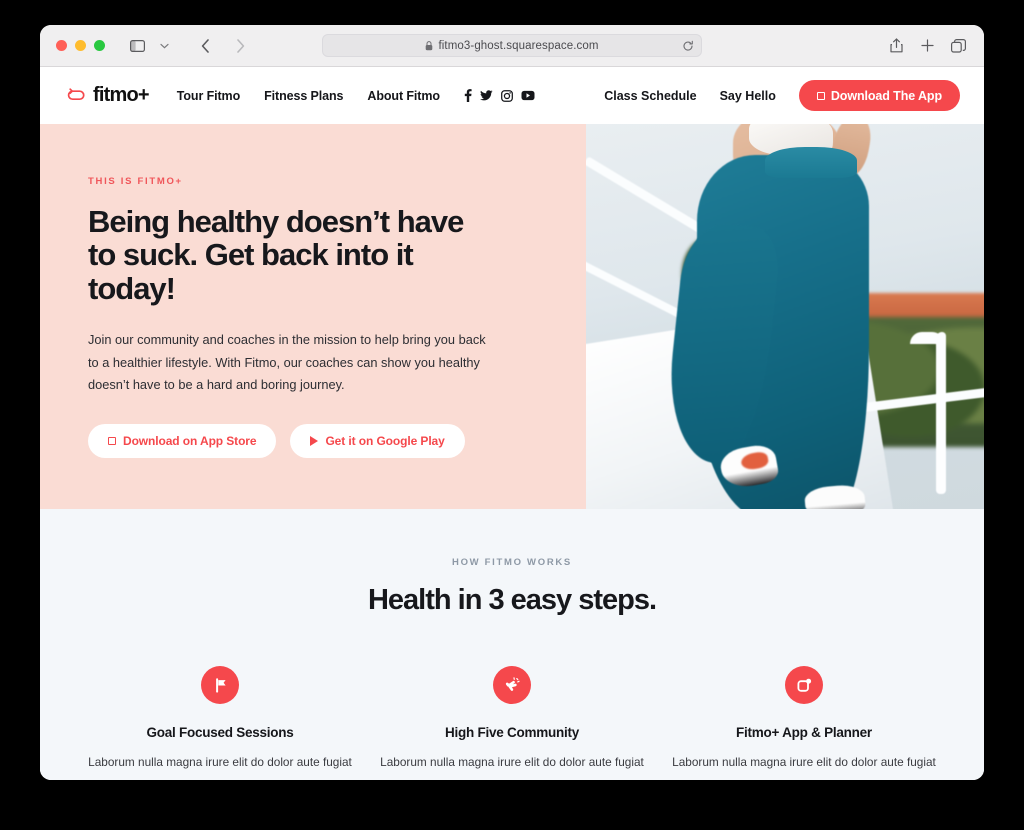  Describe the element at coordinates (528, 95) in the screenshot. I see `youtube-icon` at that location.